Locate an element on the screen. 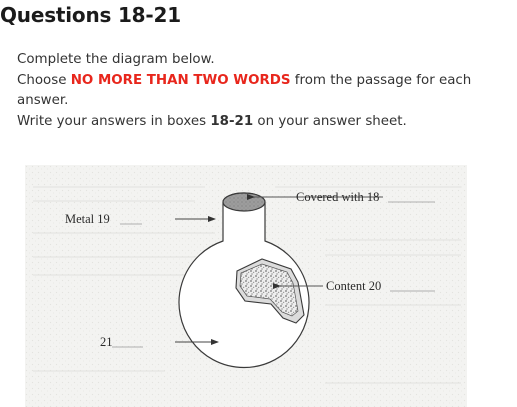  instruction-complete: Complete the diagram below. is located at coordinates (116, 59).